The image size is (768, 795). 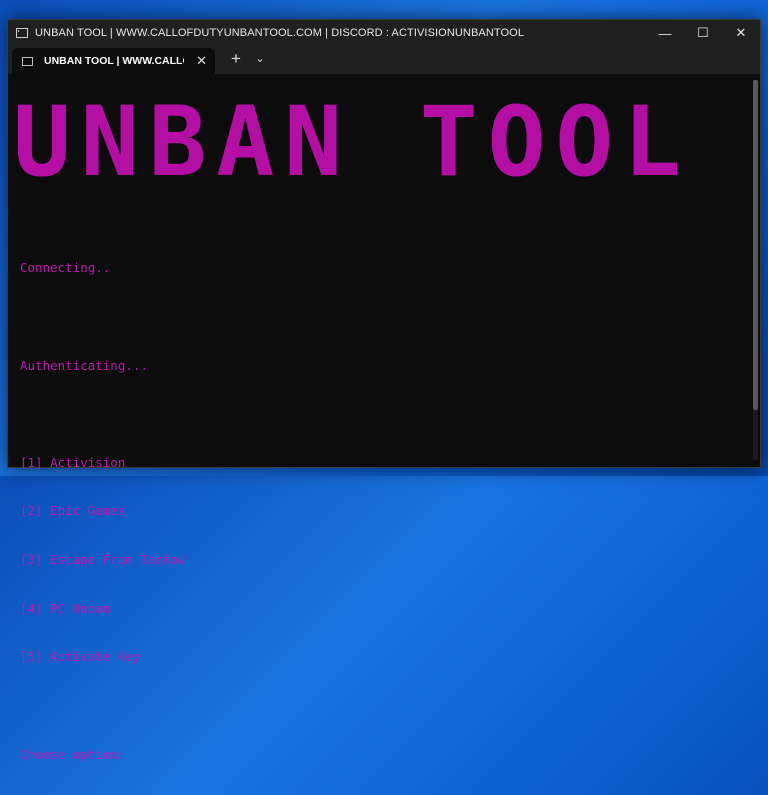 I want to click on console-line: Connecting.., so click(x=65, y=268).